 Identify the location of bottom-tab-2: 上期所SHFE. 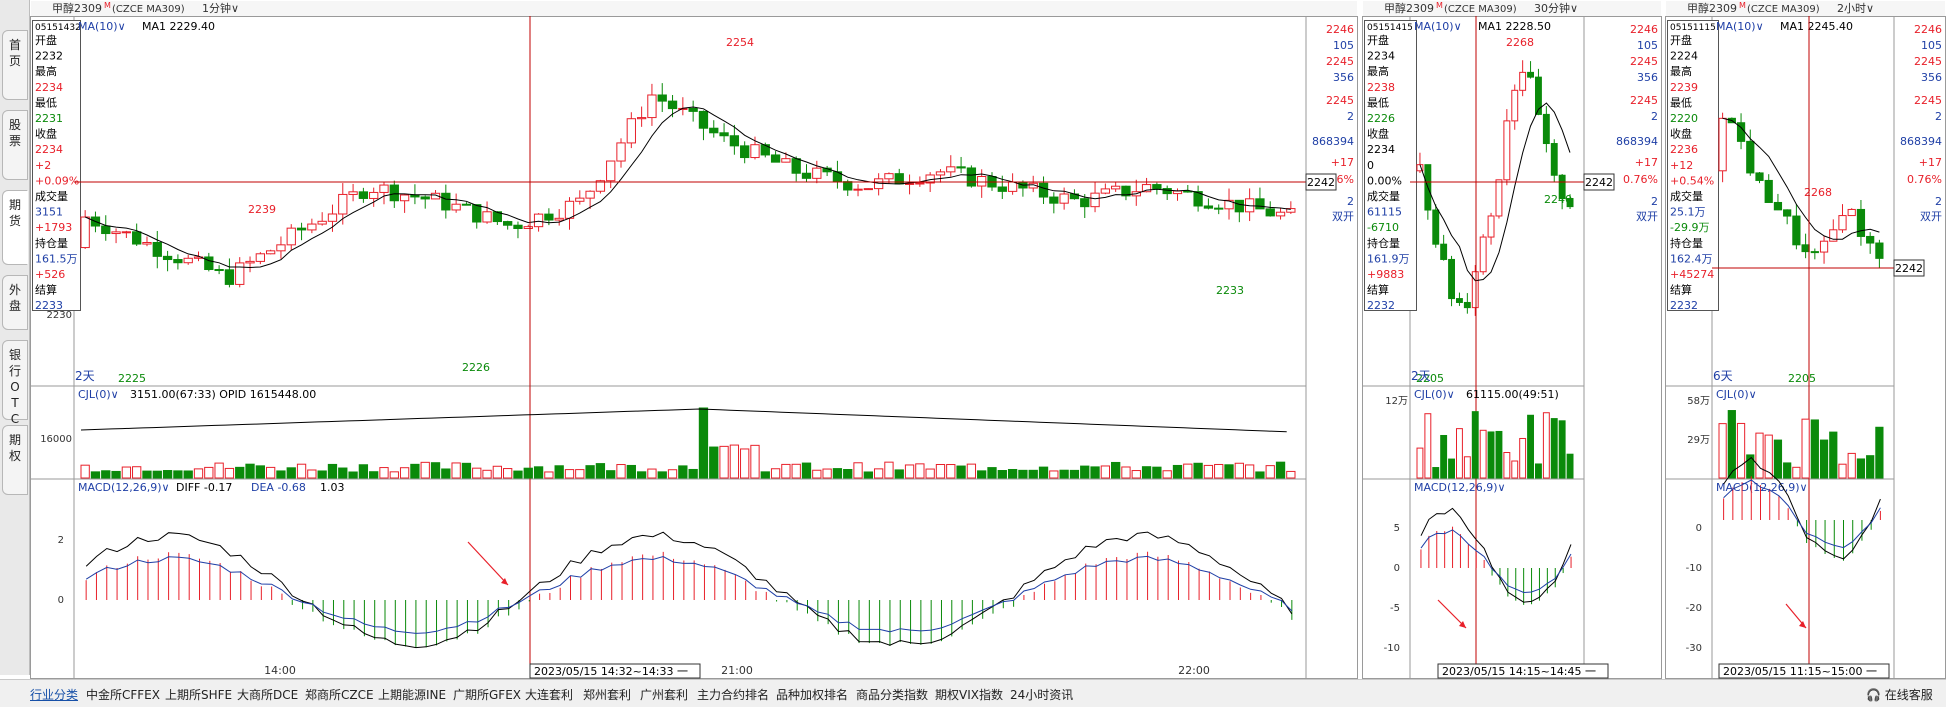
(198, 694).